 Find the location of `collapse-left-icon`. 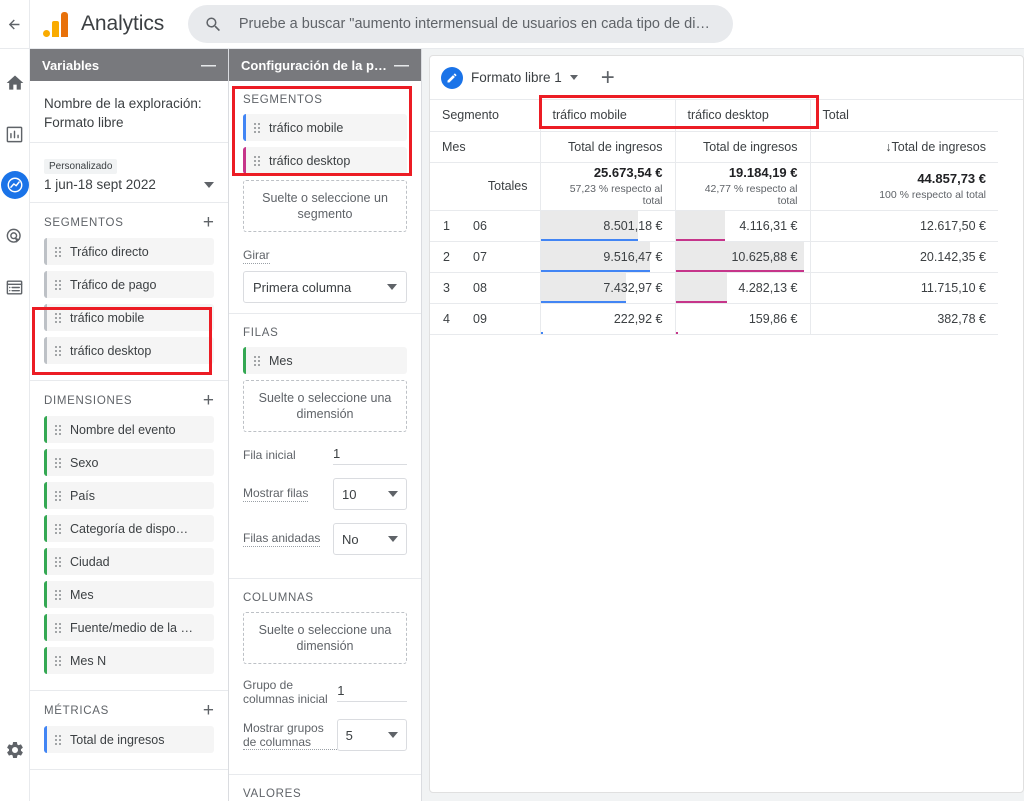

collapse-left-icon is located at coordinates (15, 24).